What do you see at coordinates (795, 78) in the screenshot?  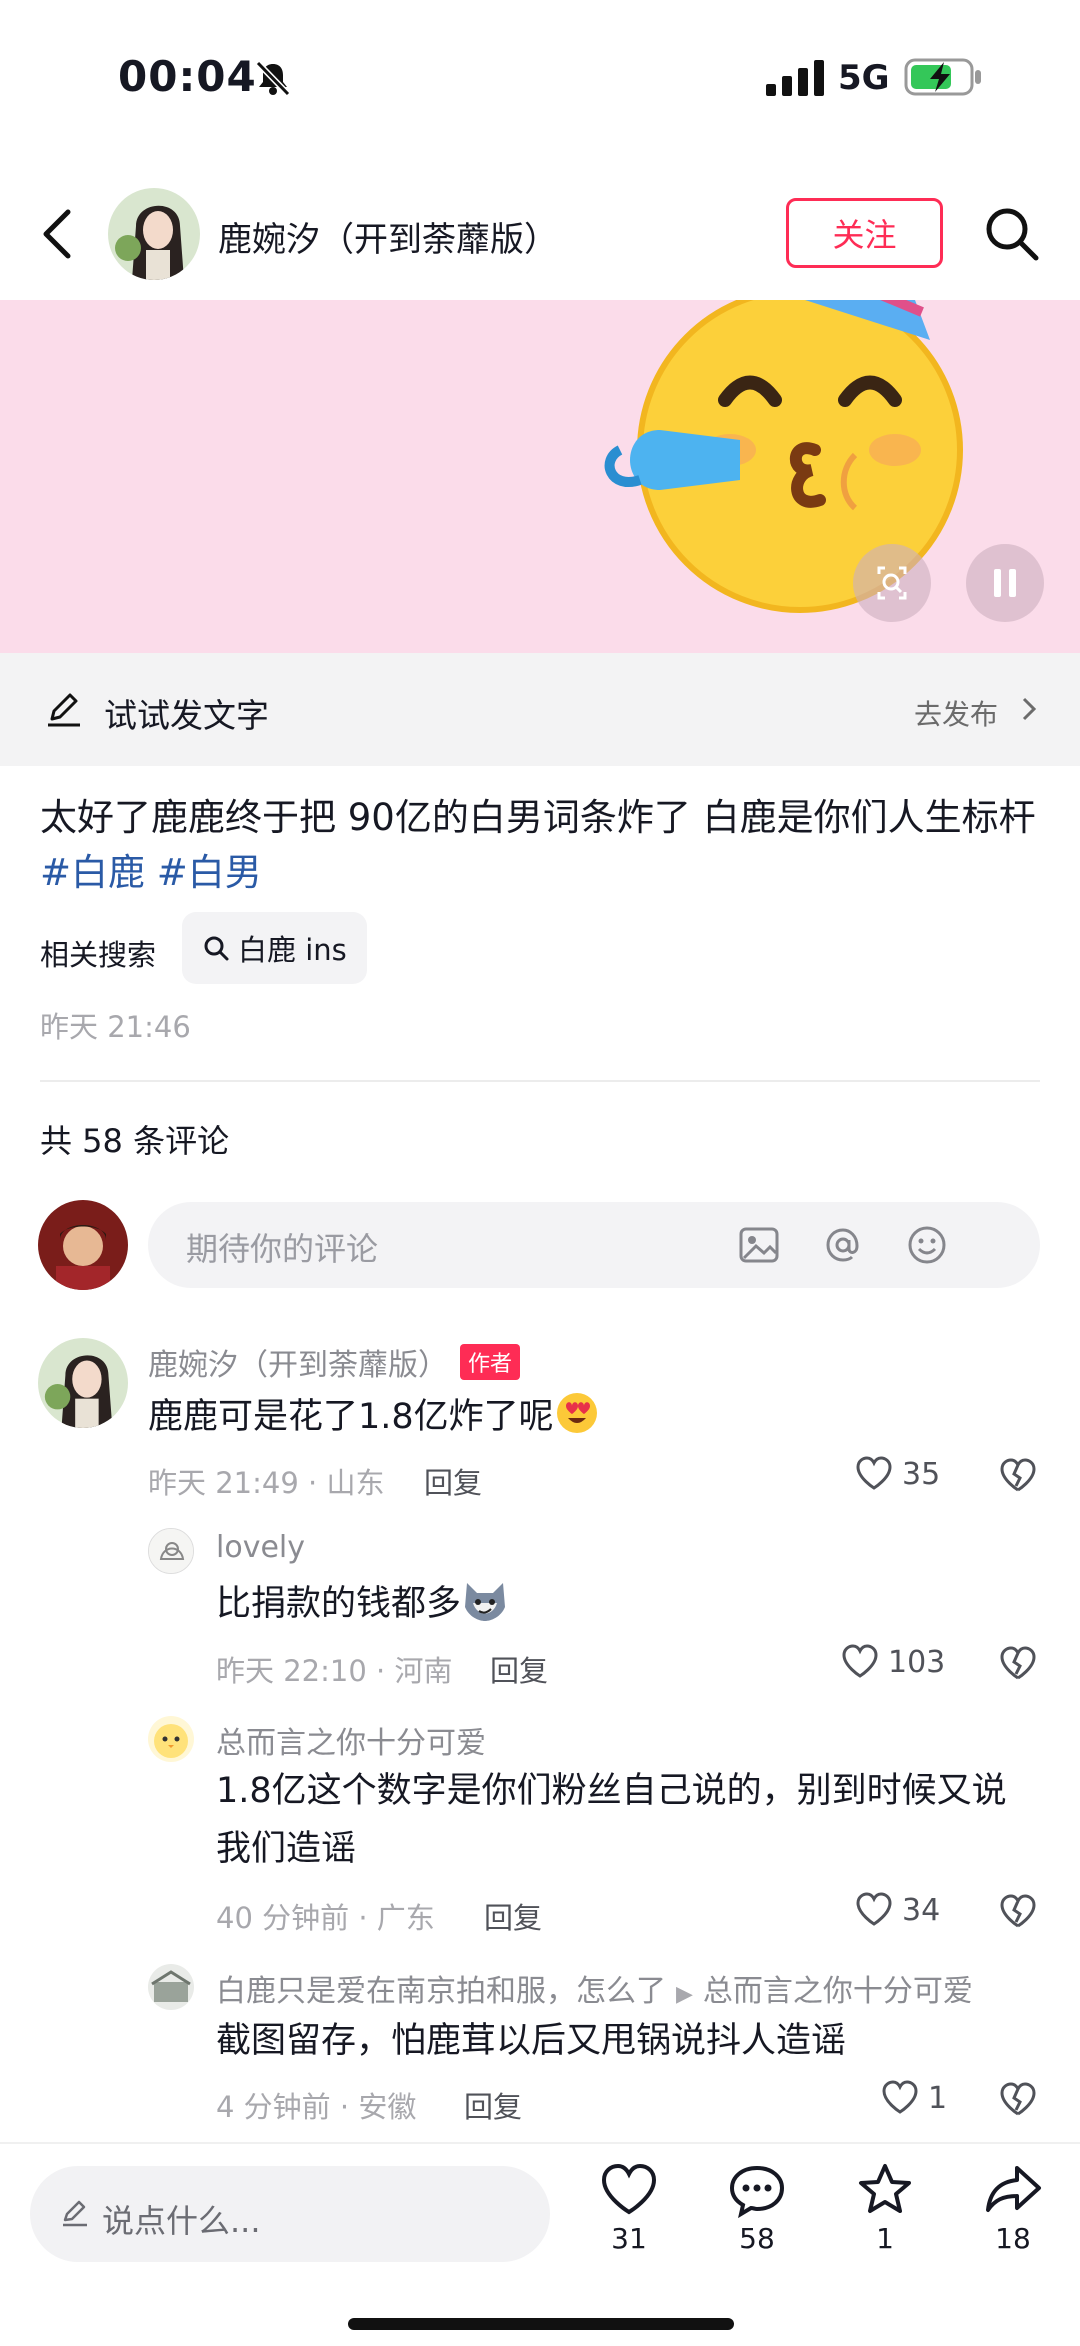 I see `signal-icon` at bounding box center [795, 78].